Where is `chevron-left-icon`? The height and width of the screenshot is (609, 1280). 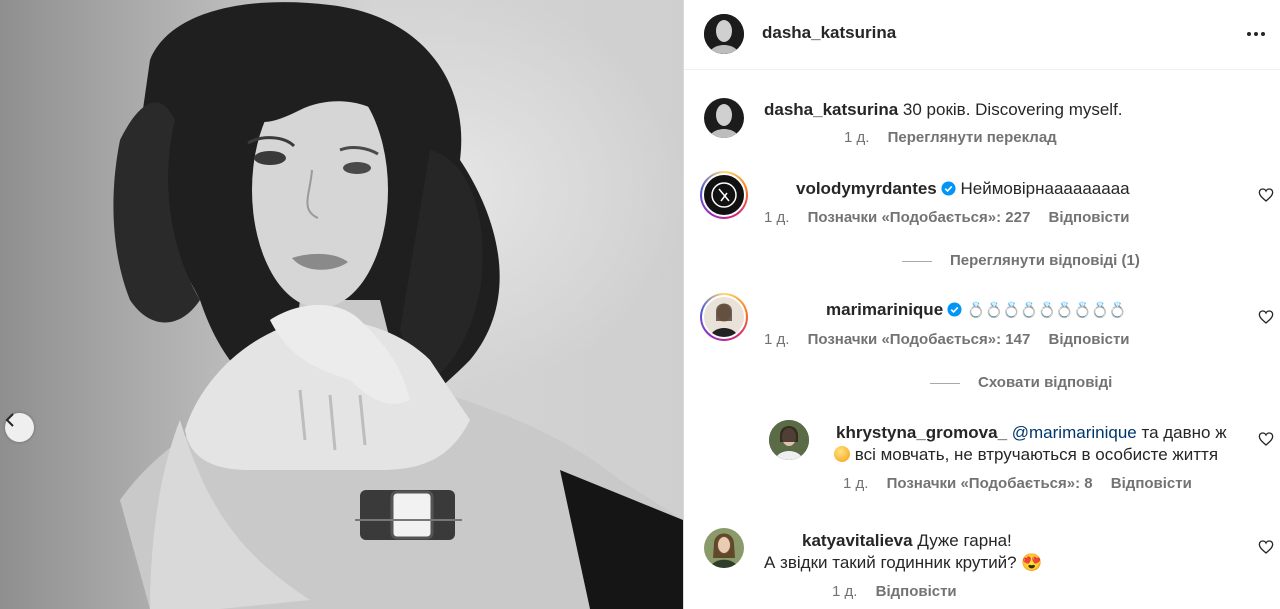
chevron-left-icon is located at coordinates (9, 420).